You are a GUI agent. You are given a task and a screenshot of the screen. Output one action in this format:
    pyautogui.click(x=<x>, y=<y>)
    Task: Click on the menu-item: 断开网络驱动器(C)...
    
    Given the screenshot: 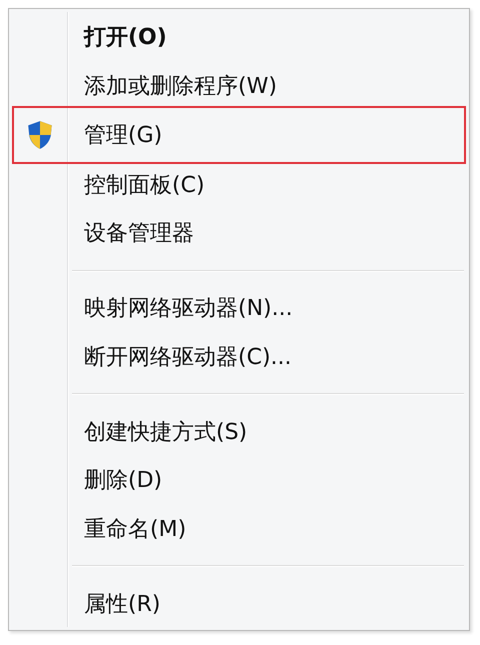 What is the action you would take?
    pyautogui.click(x=267, y=357)
    